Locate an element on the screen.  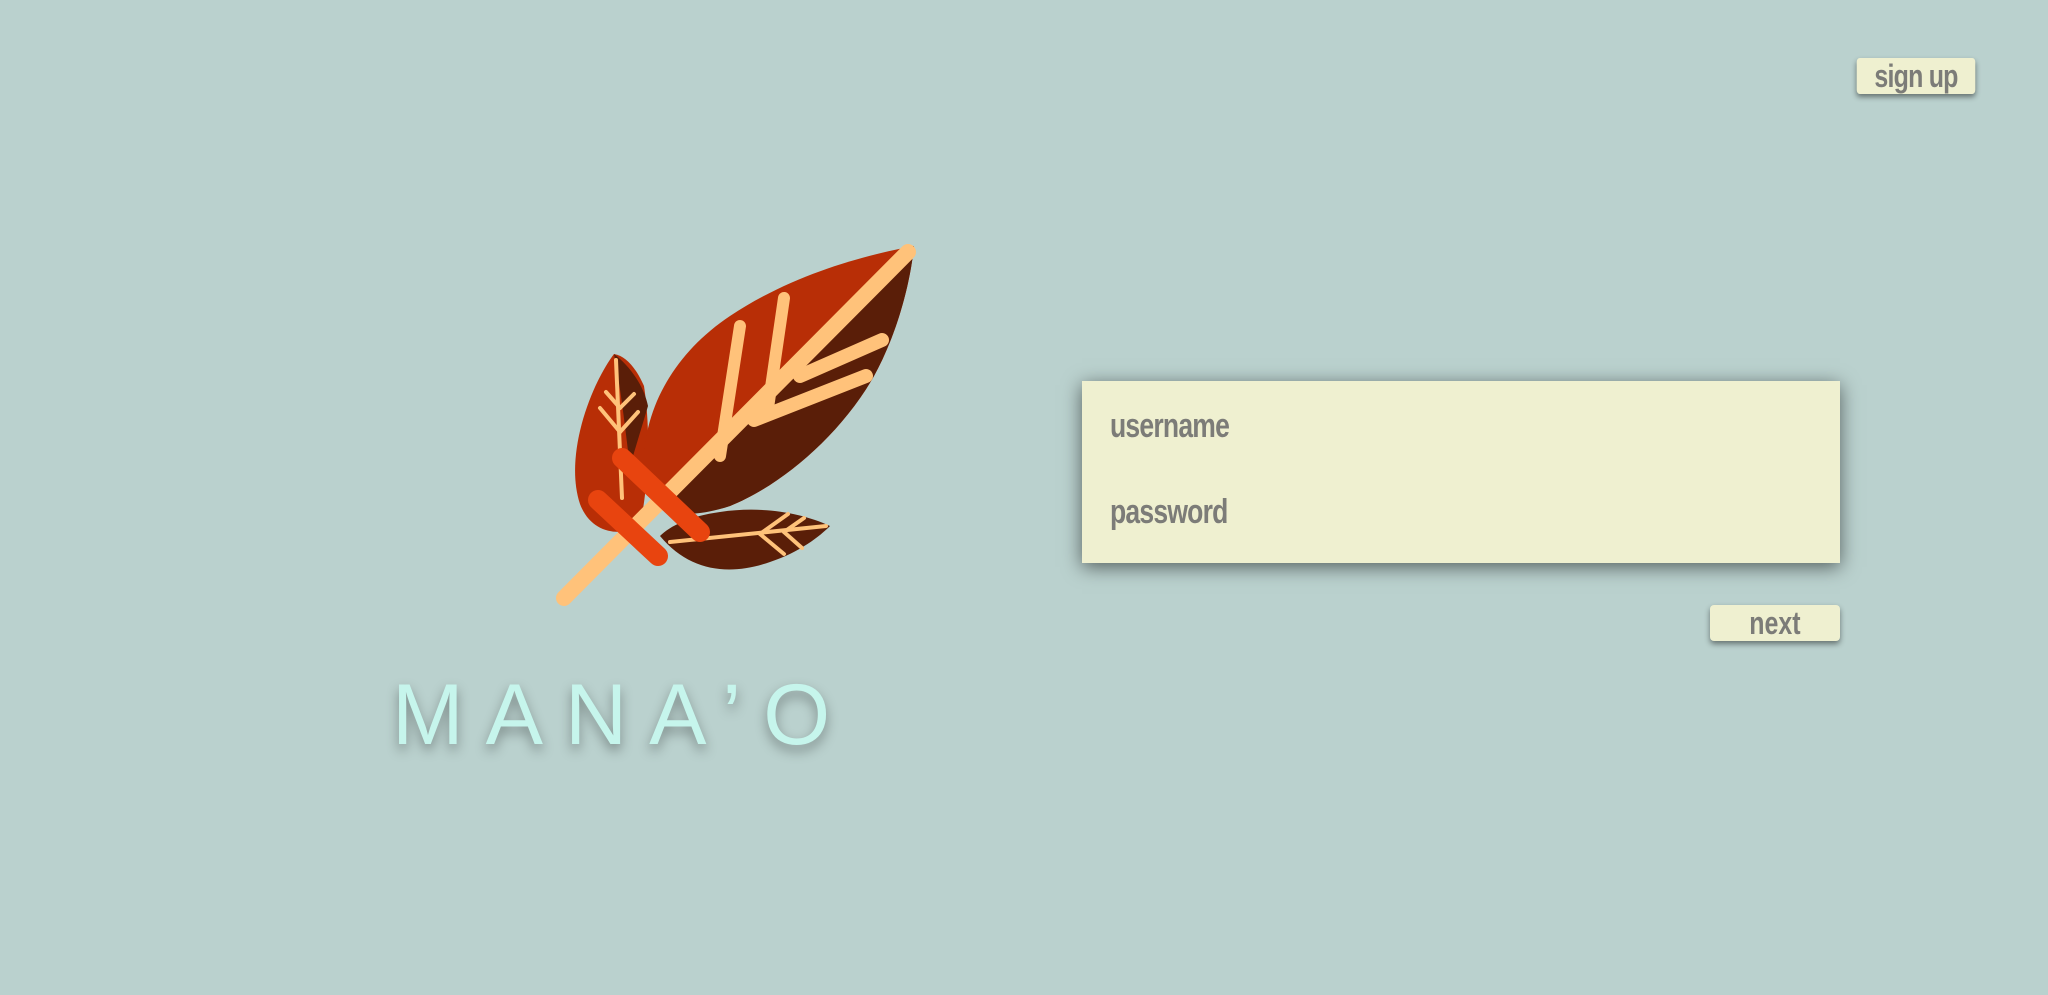
password-input is located at coordinates (1383, 512).